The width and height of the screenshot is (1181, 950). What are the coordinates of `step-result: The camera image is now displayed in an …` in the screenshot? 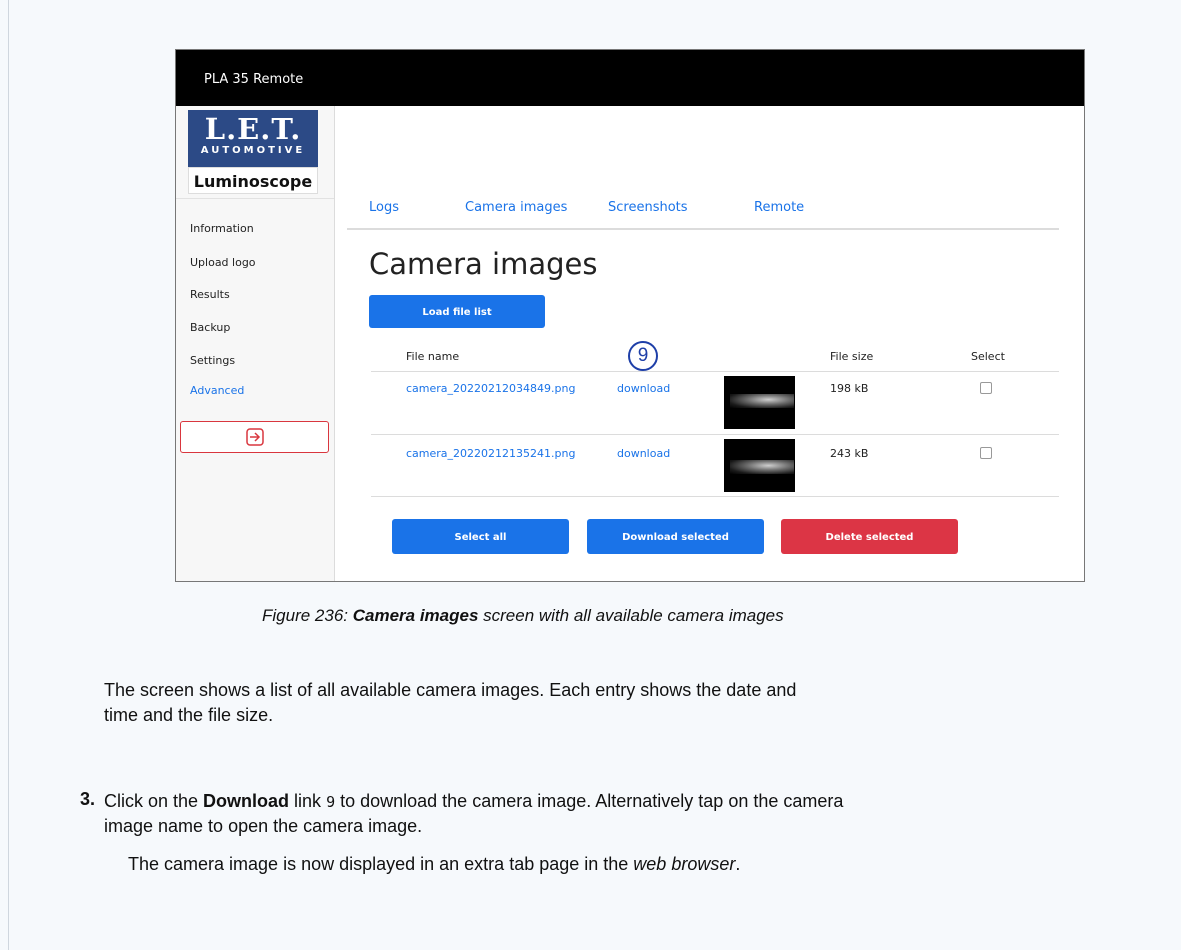 It's located at (434, 864).